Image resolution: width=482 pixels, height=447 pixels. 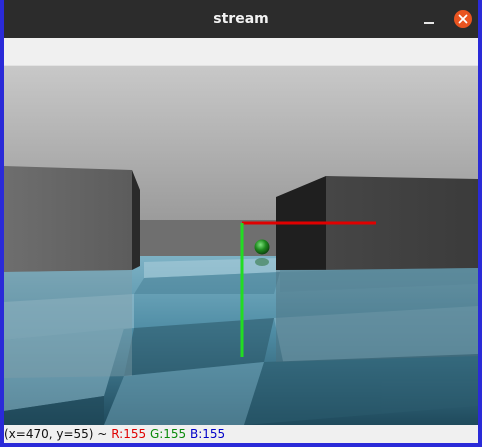 I want to click on minimize-button, so click(x=429, y=19).